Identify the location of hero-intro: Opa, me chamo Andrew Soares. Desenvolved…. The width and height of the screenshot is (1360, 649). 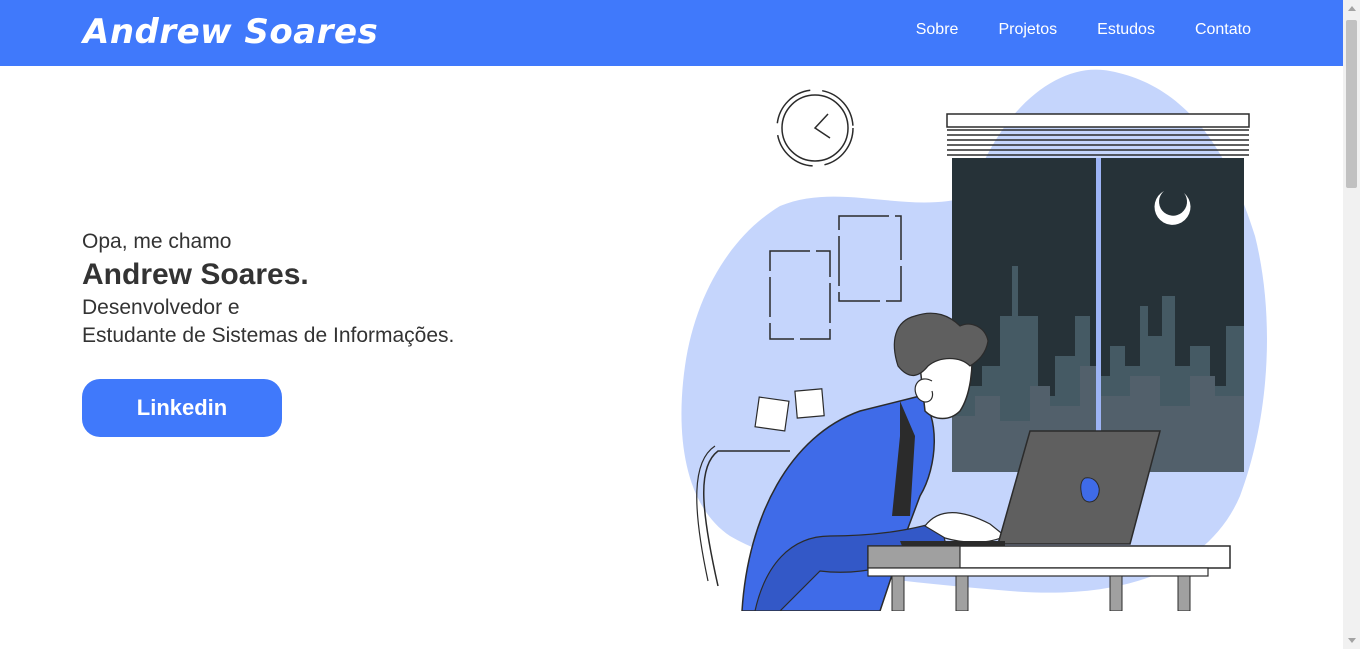
(268, 290).